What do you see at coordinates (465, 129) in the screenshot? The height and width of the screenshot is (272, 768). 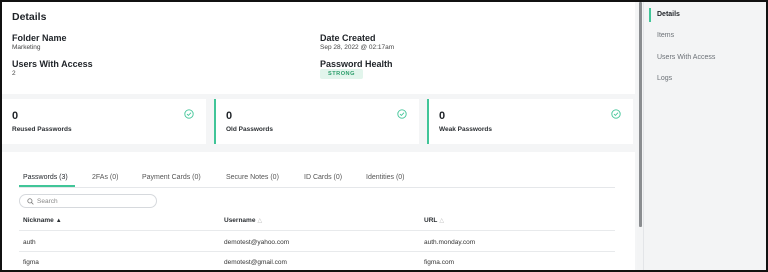 I see `weak-label: Weak Passwords` at bounding box center [465, 129].